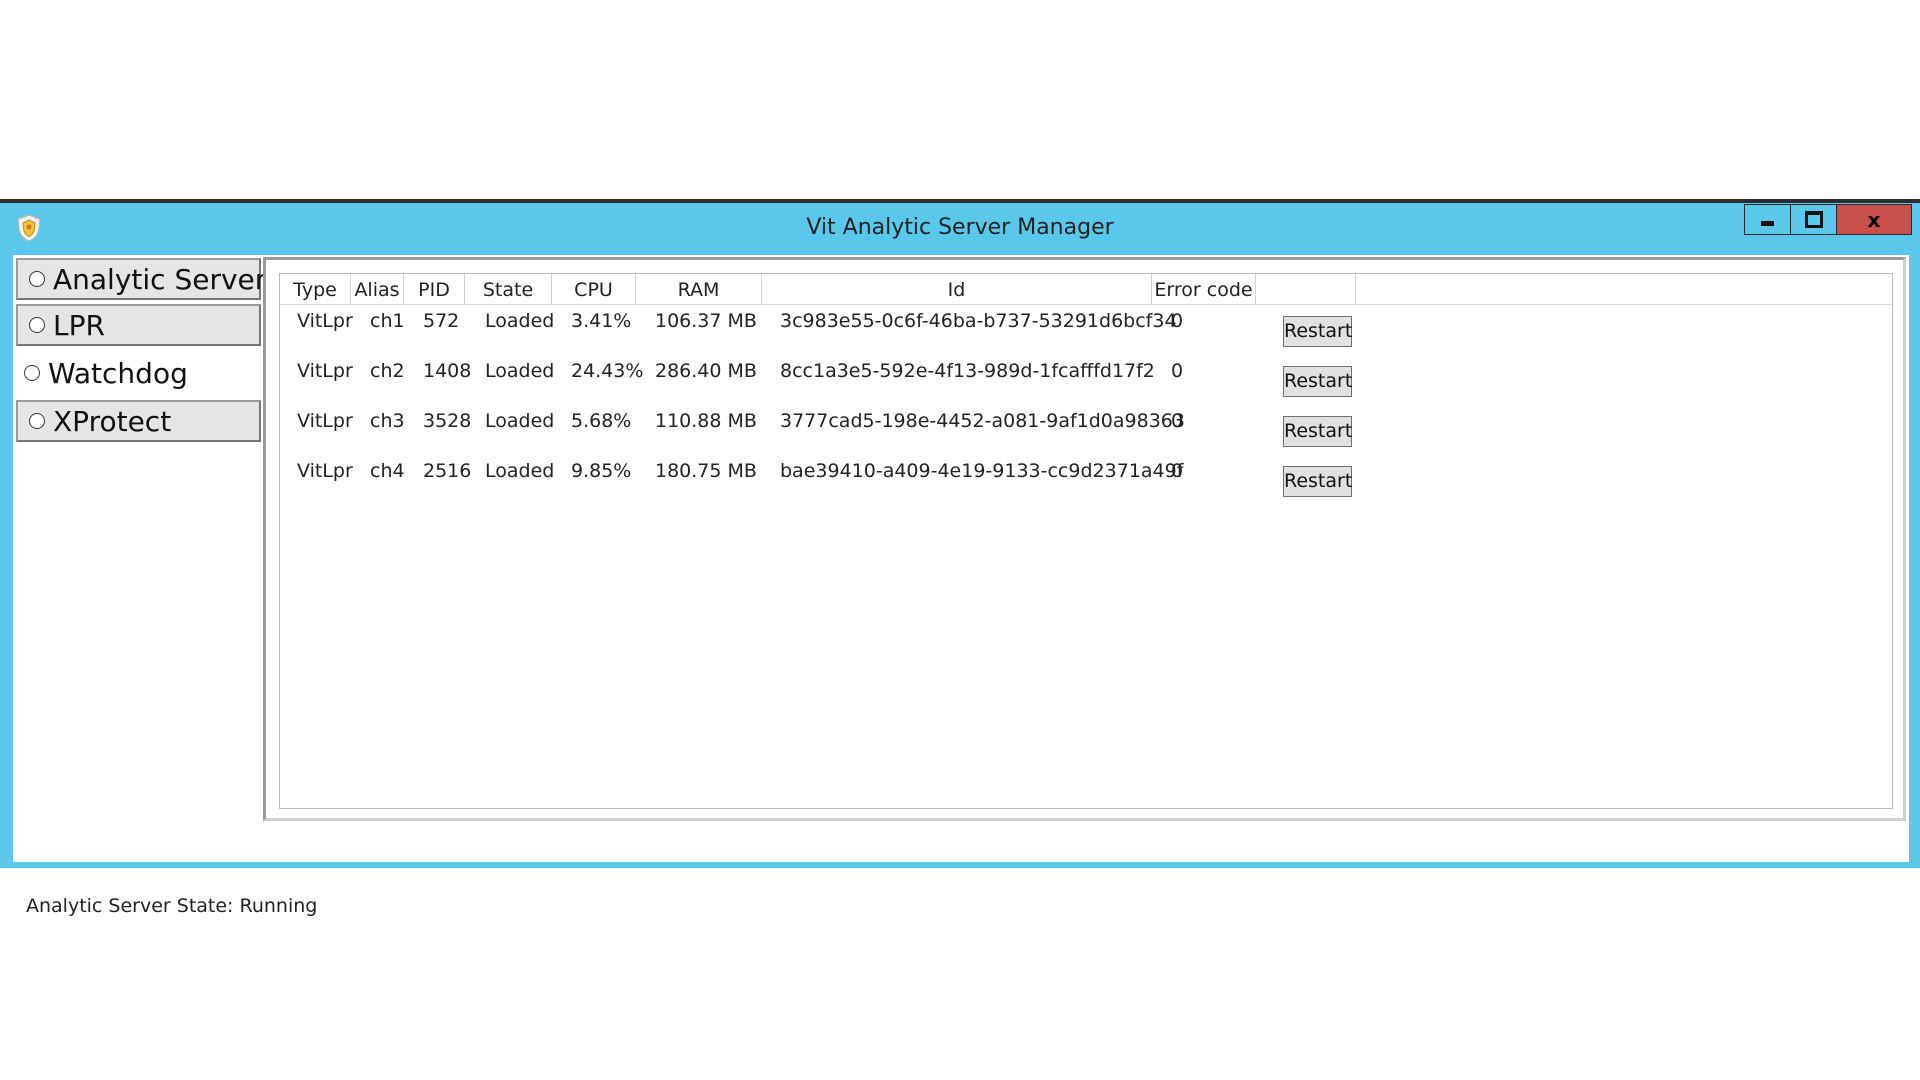 This screenshot has height=1080, width=1920. What do you see at coordinates (1306, 289) in the screenshot?
I see `column-header-action` at bounding box center [1306, 289].